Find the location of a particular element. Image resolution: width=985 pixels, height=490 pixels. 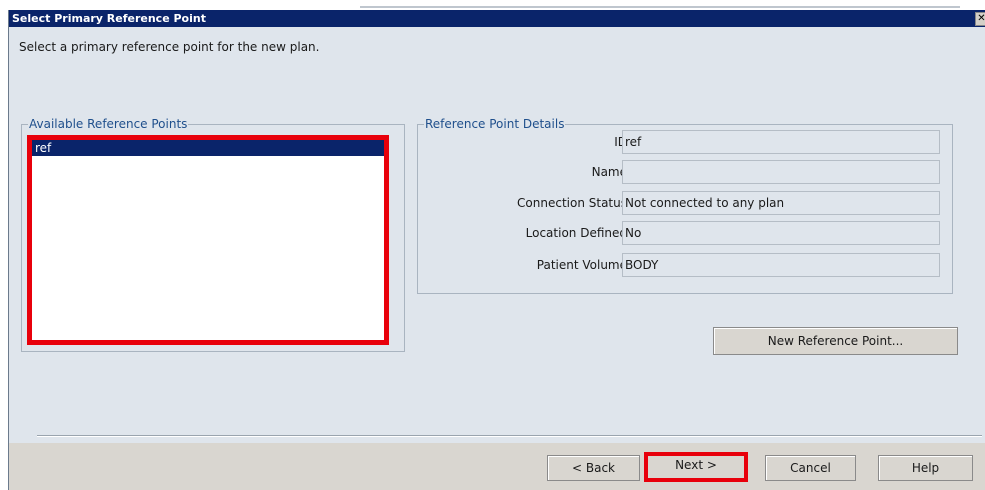

screen-top-strip is located at coordinates (492, 5).